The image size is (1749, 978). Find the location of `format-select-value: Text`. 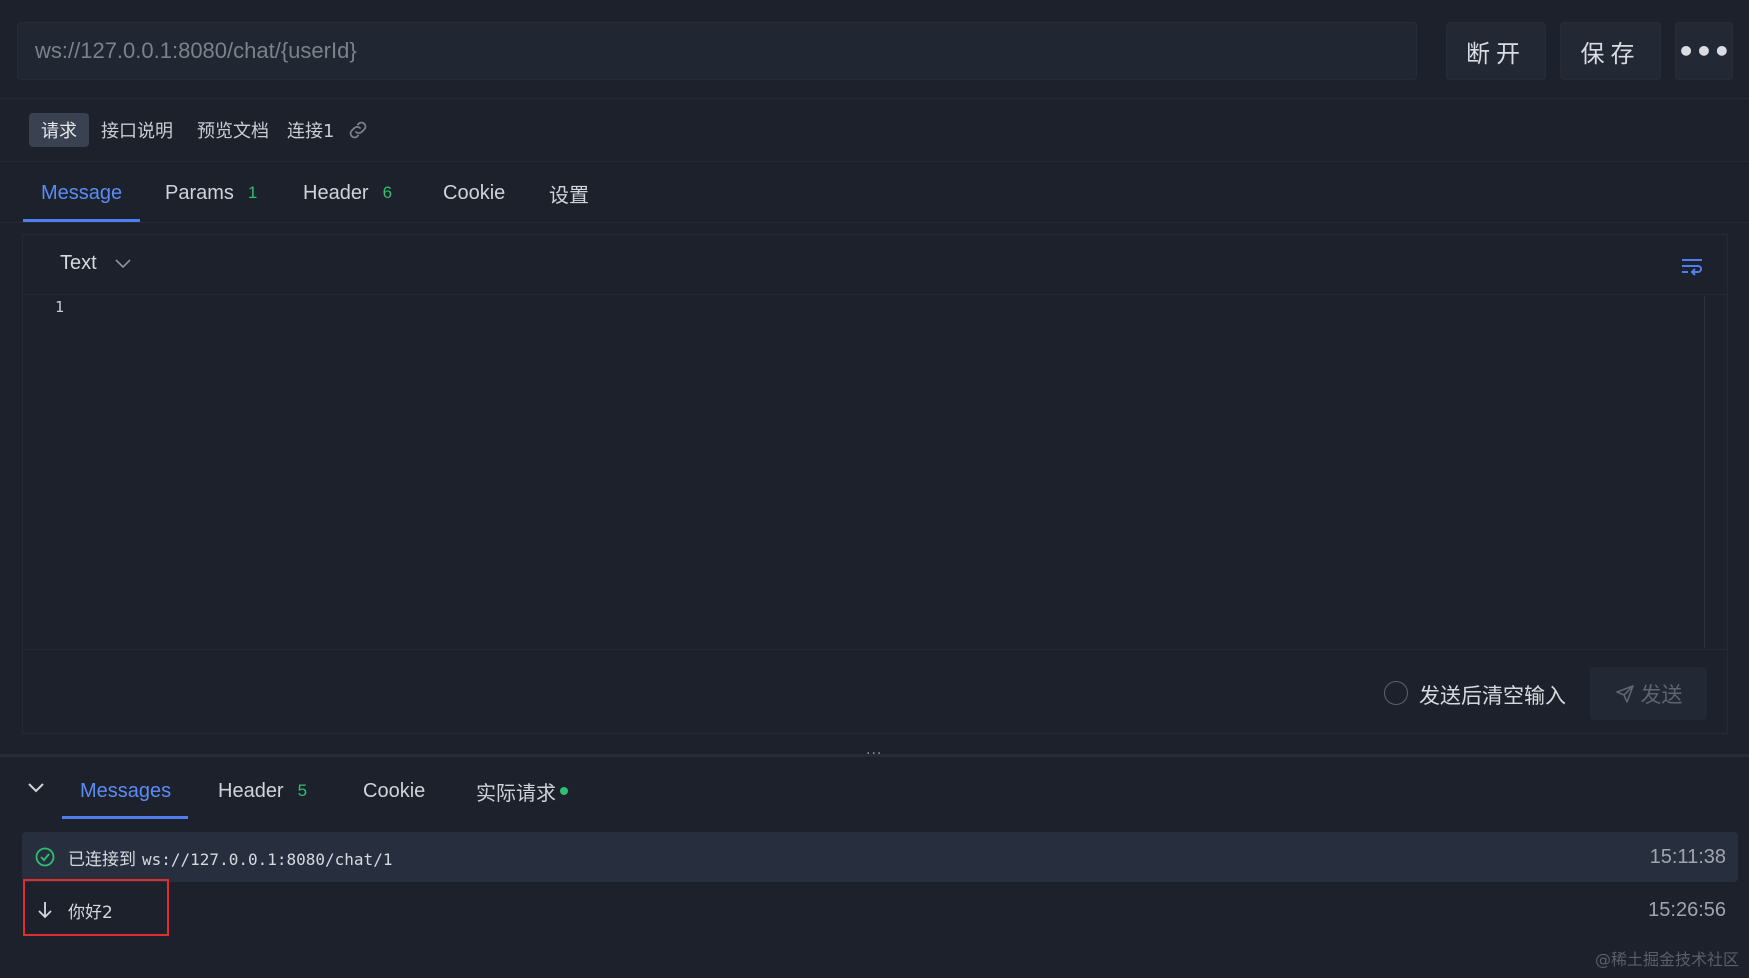

format-select-value: Text is located at coordinates (78, 263).